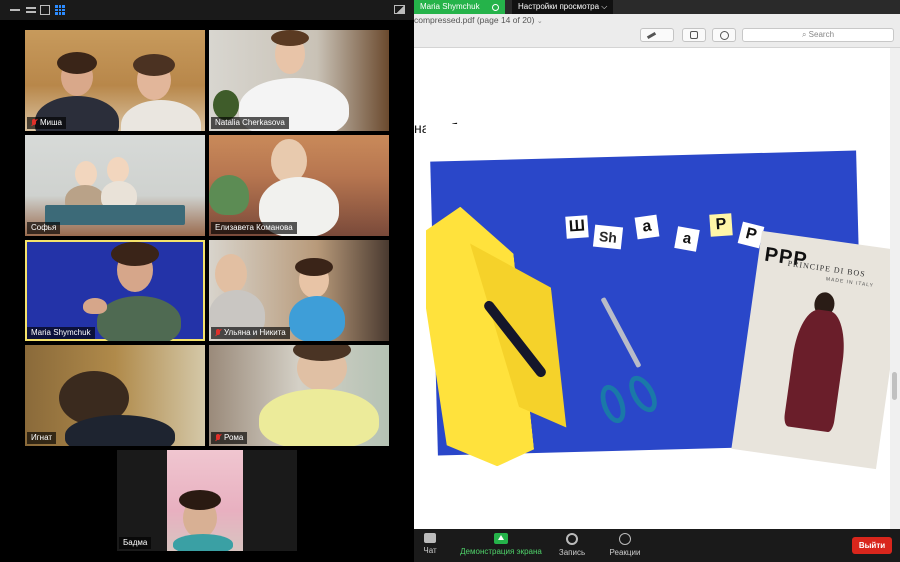 This screenshot has width=900, height=562. Describe the element at coordinates (895, 288) in the screenshot. I see `scrollbar-track` at that location.